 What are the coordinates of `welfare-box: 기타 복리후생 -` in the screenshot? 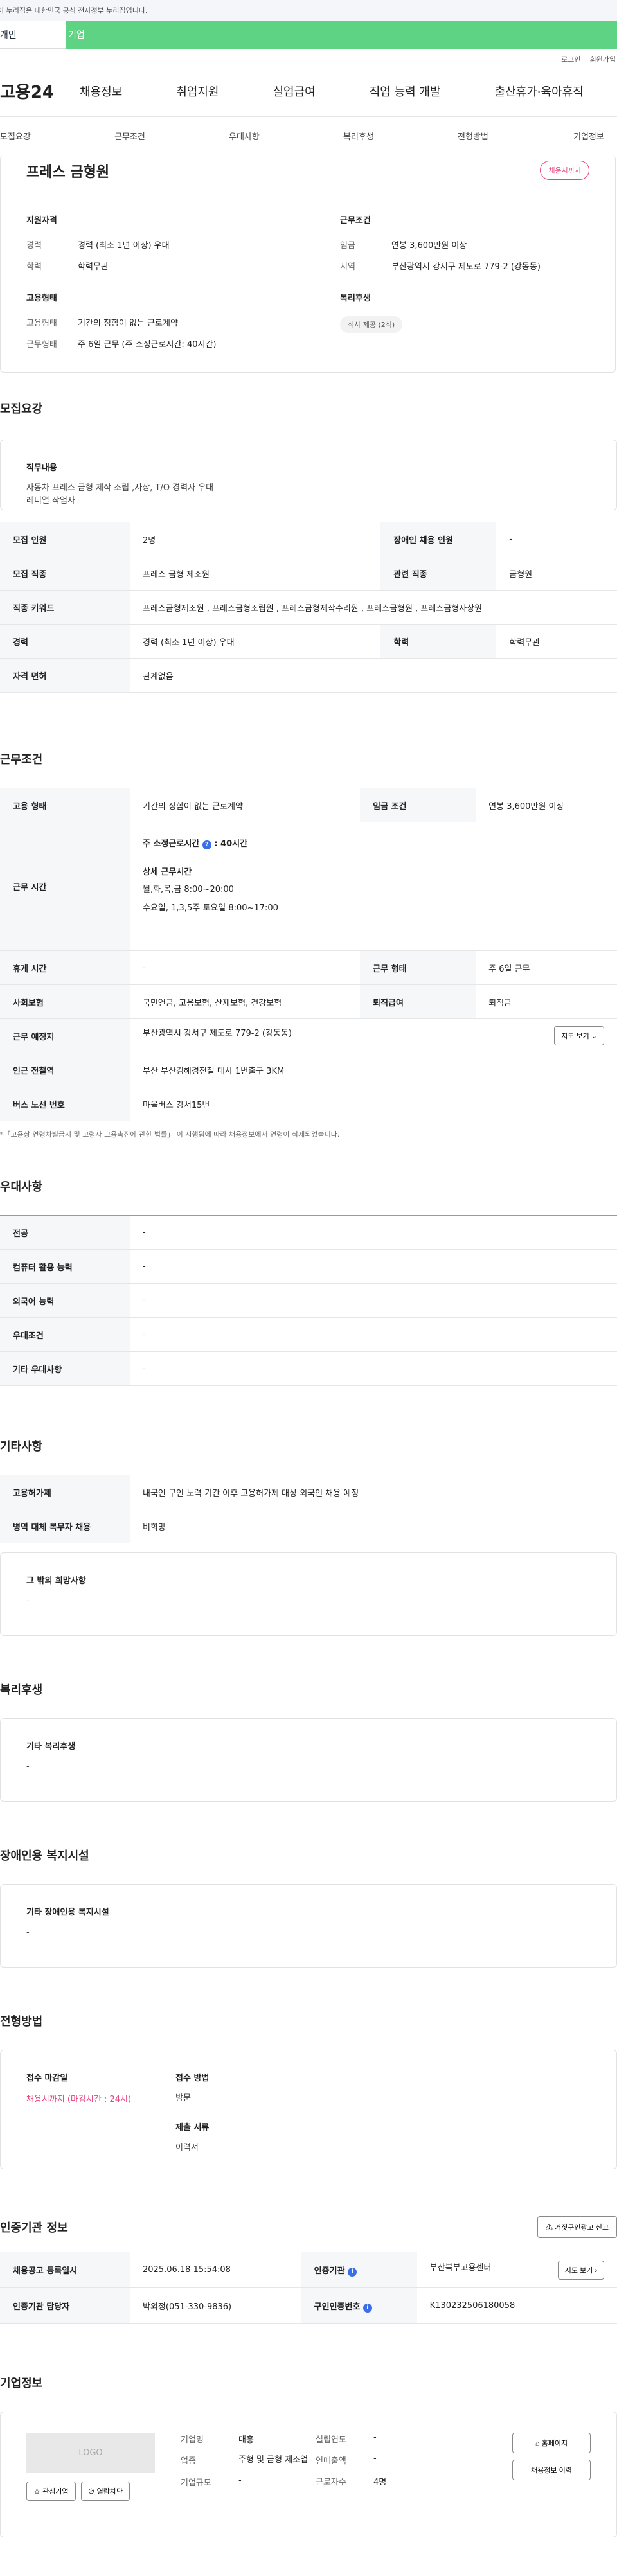 It's located at (308, 1760).